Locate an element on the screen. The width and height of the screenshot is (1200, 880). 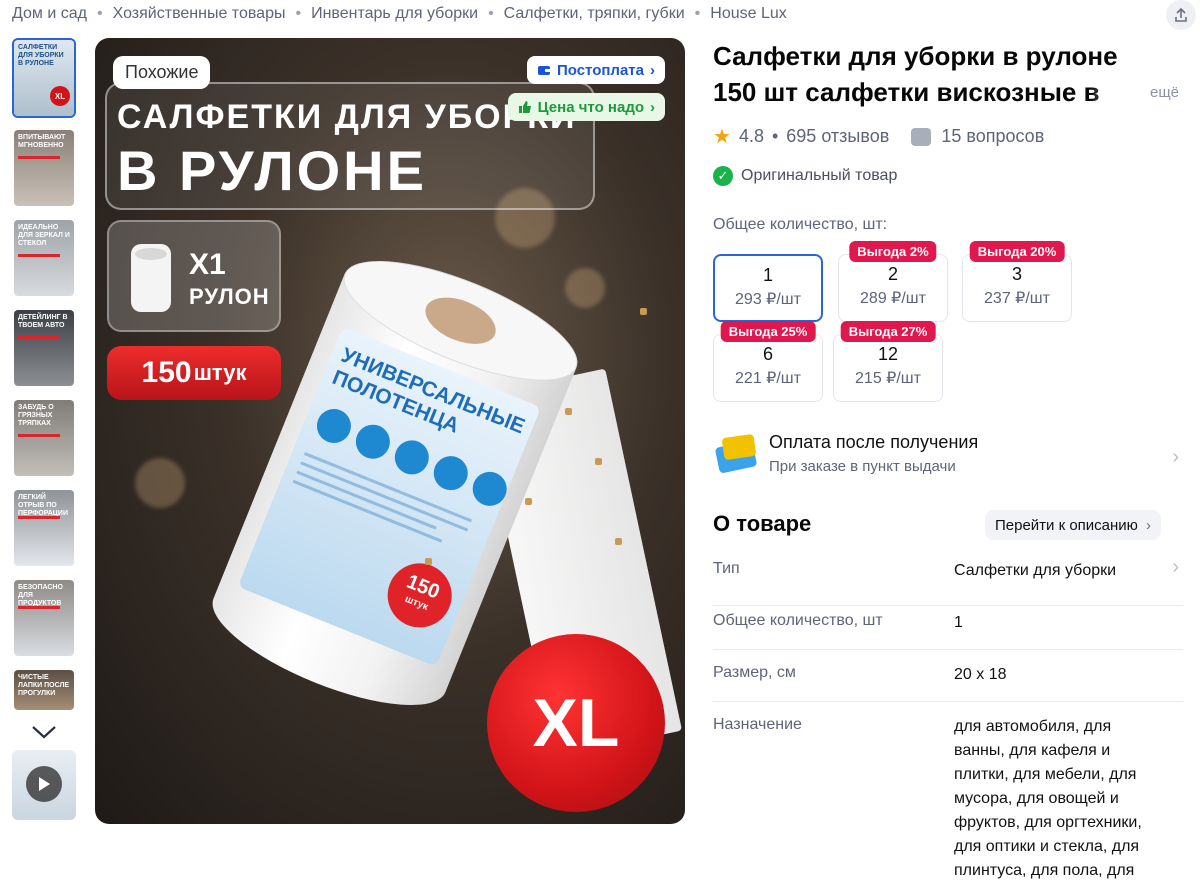
fair-price-badge: Цена что надо › is located at coordinates (586, 107).